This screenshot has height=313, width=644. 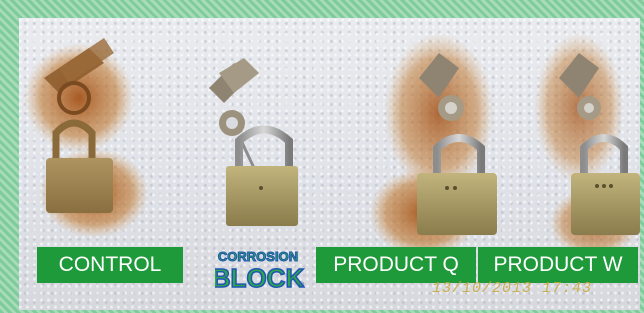 I want to click on logo-line2: BLOCK, so click(x=259, y=277).